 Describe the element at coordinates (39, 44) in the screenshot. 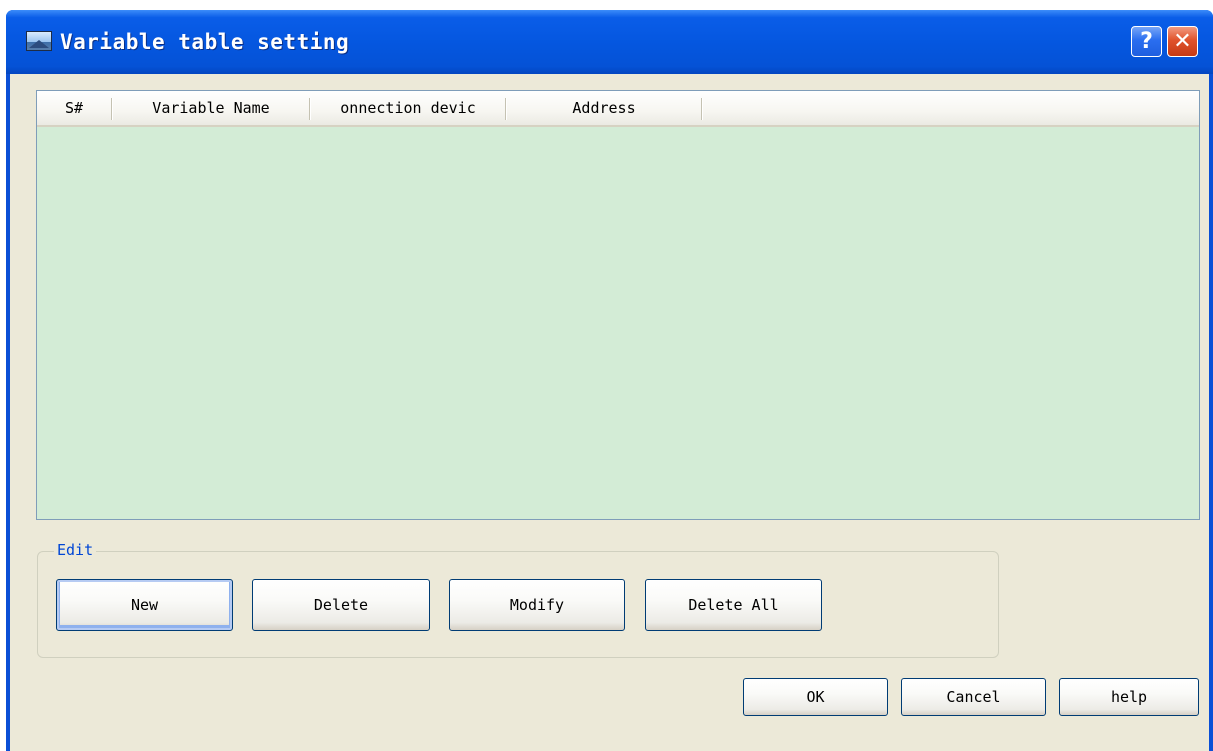

I see `mountain-shape` at that location.